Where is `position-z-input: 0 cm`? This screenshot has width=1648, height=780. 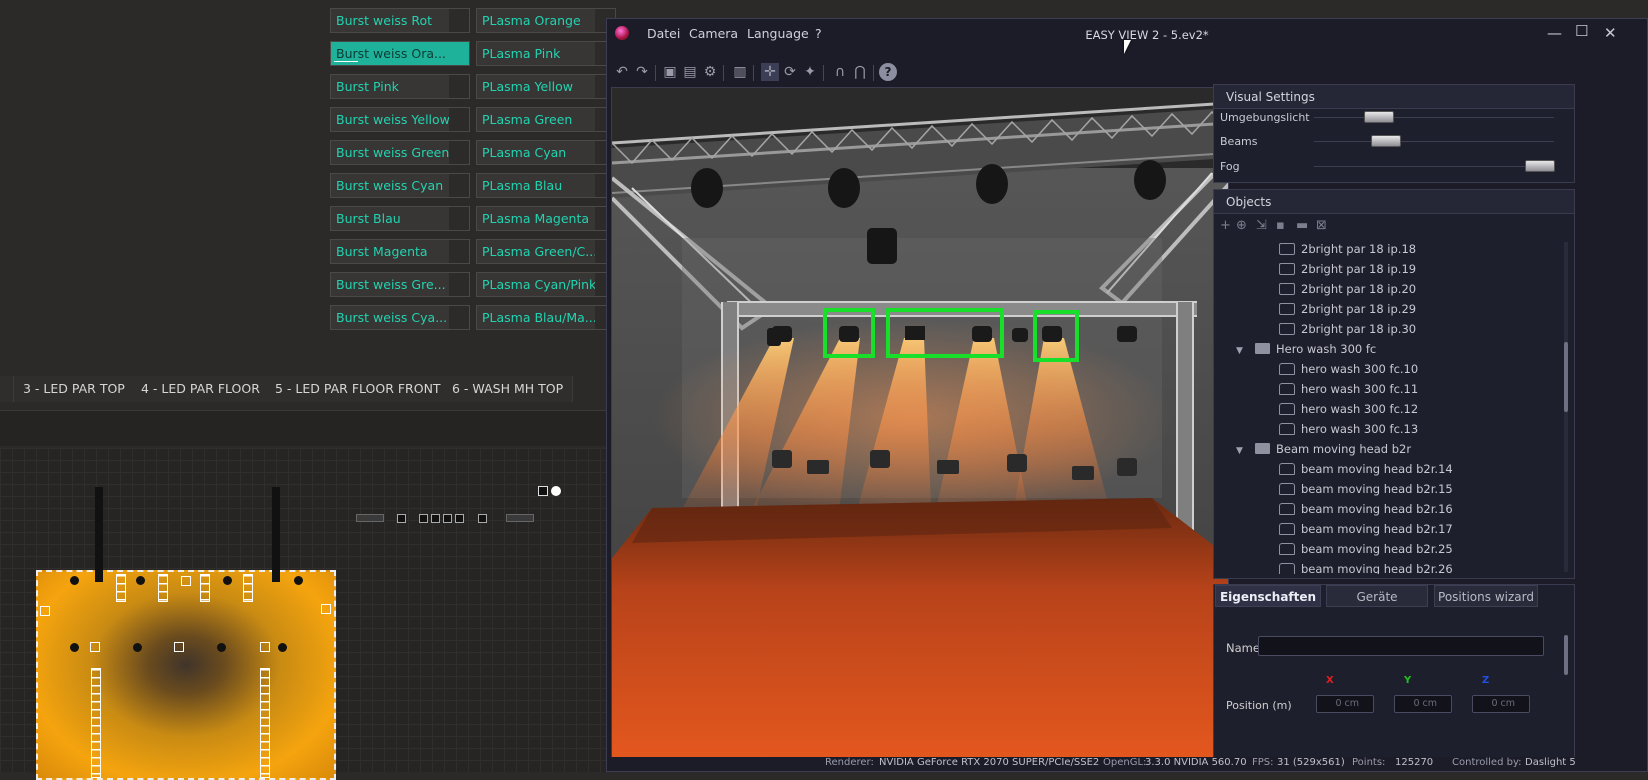 position-z-input: 0 cm is located at coordinates (1501, 704).